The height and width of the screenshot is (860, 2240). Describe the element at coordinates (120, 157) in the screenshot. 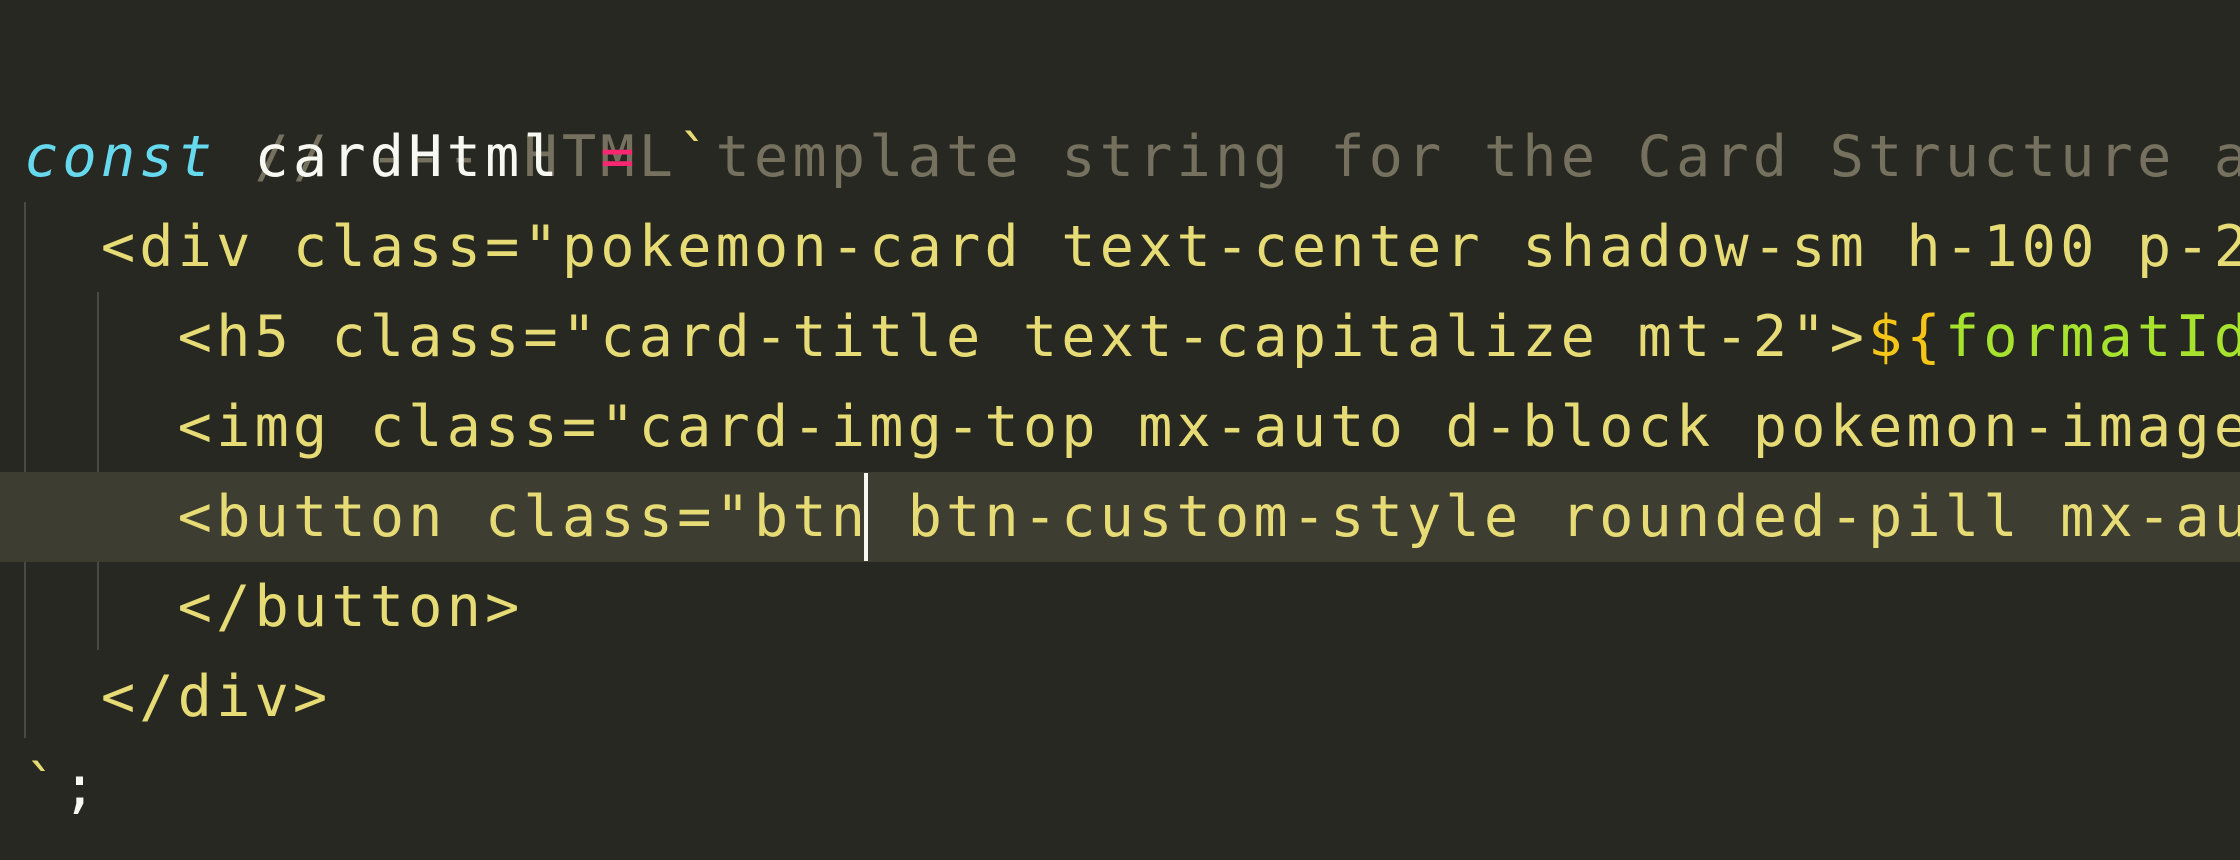

I see `keyword-token: const` at that location.